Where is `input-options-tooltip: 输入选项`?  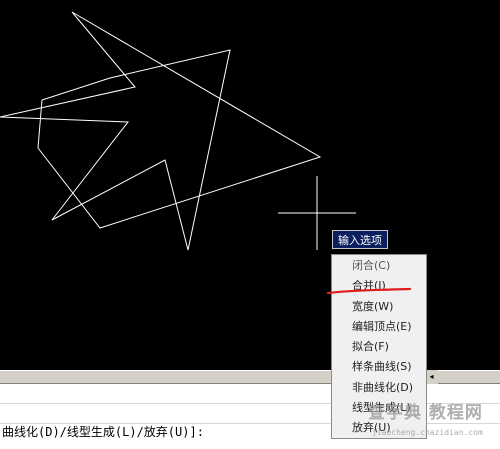
input-options-tooltip: 输入选项 is located at coordinates (360, 239).